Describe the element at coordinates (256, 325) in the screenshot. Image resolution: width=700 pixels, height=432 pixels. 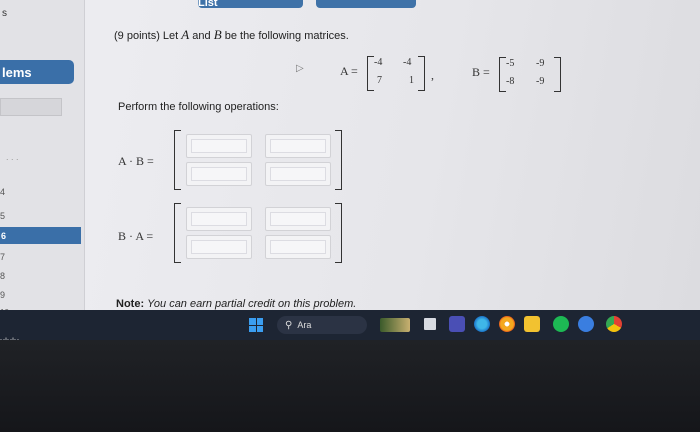
I see `windows-start-icon` at that location.